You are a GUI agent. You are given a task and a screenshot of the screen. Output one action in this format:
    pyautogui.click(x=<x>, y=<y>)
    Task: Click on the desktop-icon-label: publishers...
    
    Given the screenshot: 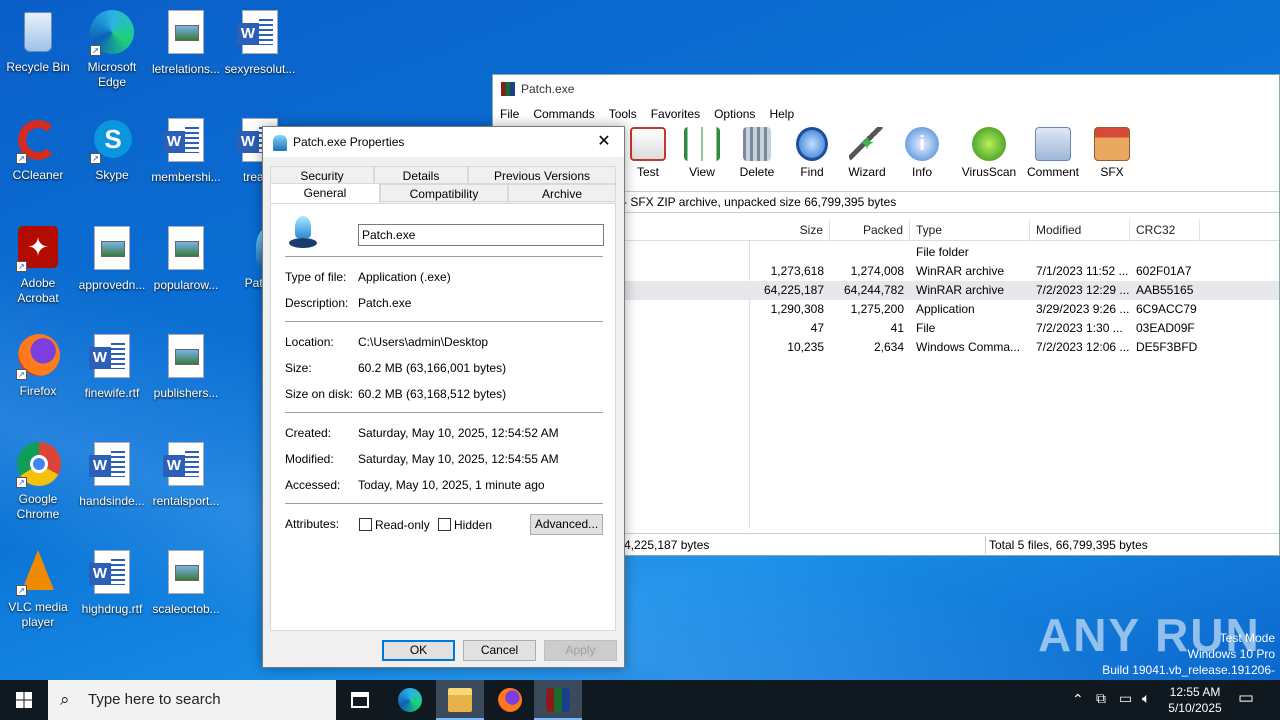 What is the action you would take?
    pyautogui.click(x=186, y=393)
    